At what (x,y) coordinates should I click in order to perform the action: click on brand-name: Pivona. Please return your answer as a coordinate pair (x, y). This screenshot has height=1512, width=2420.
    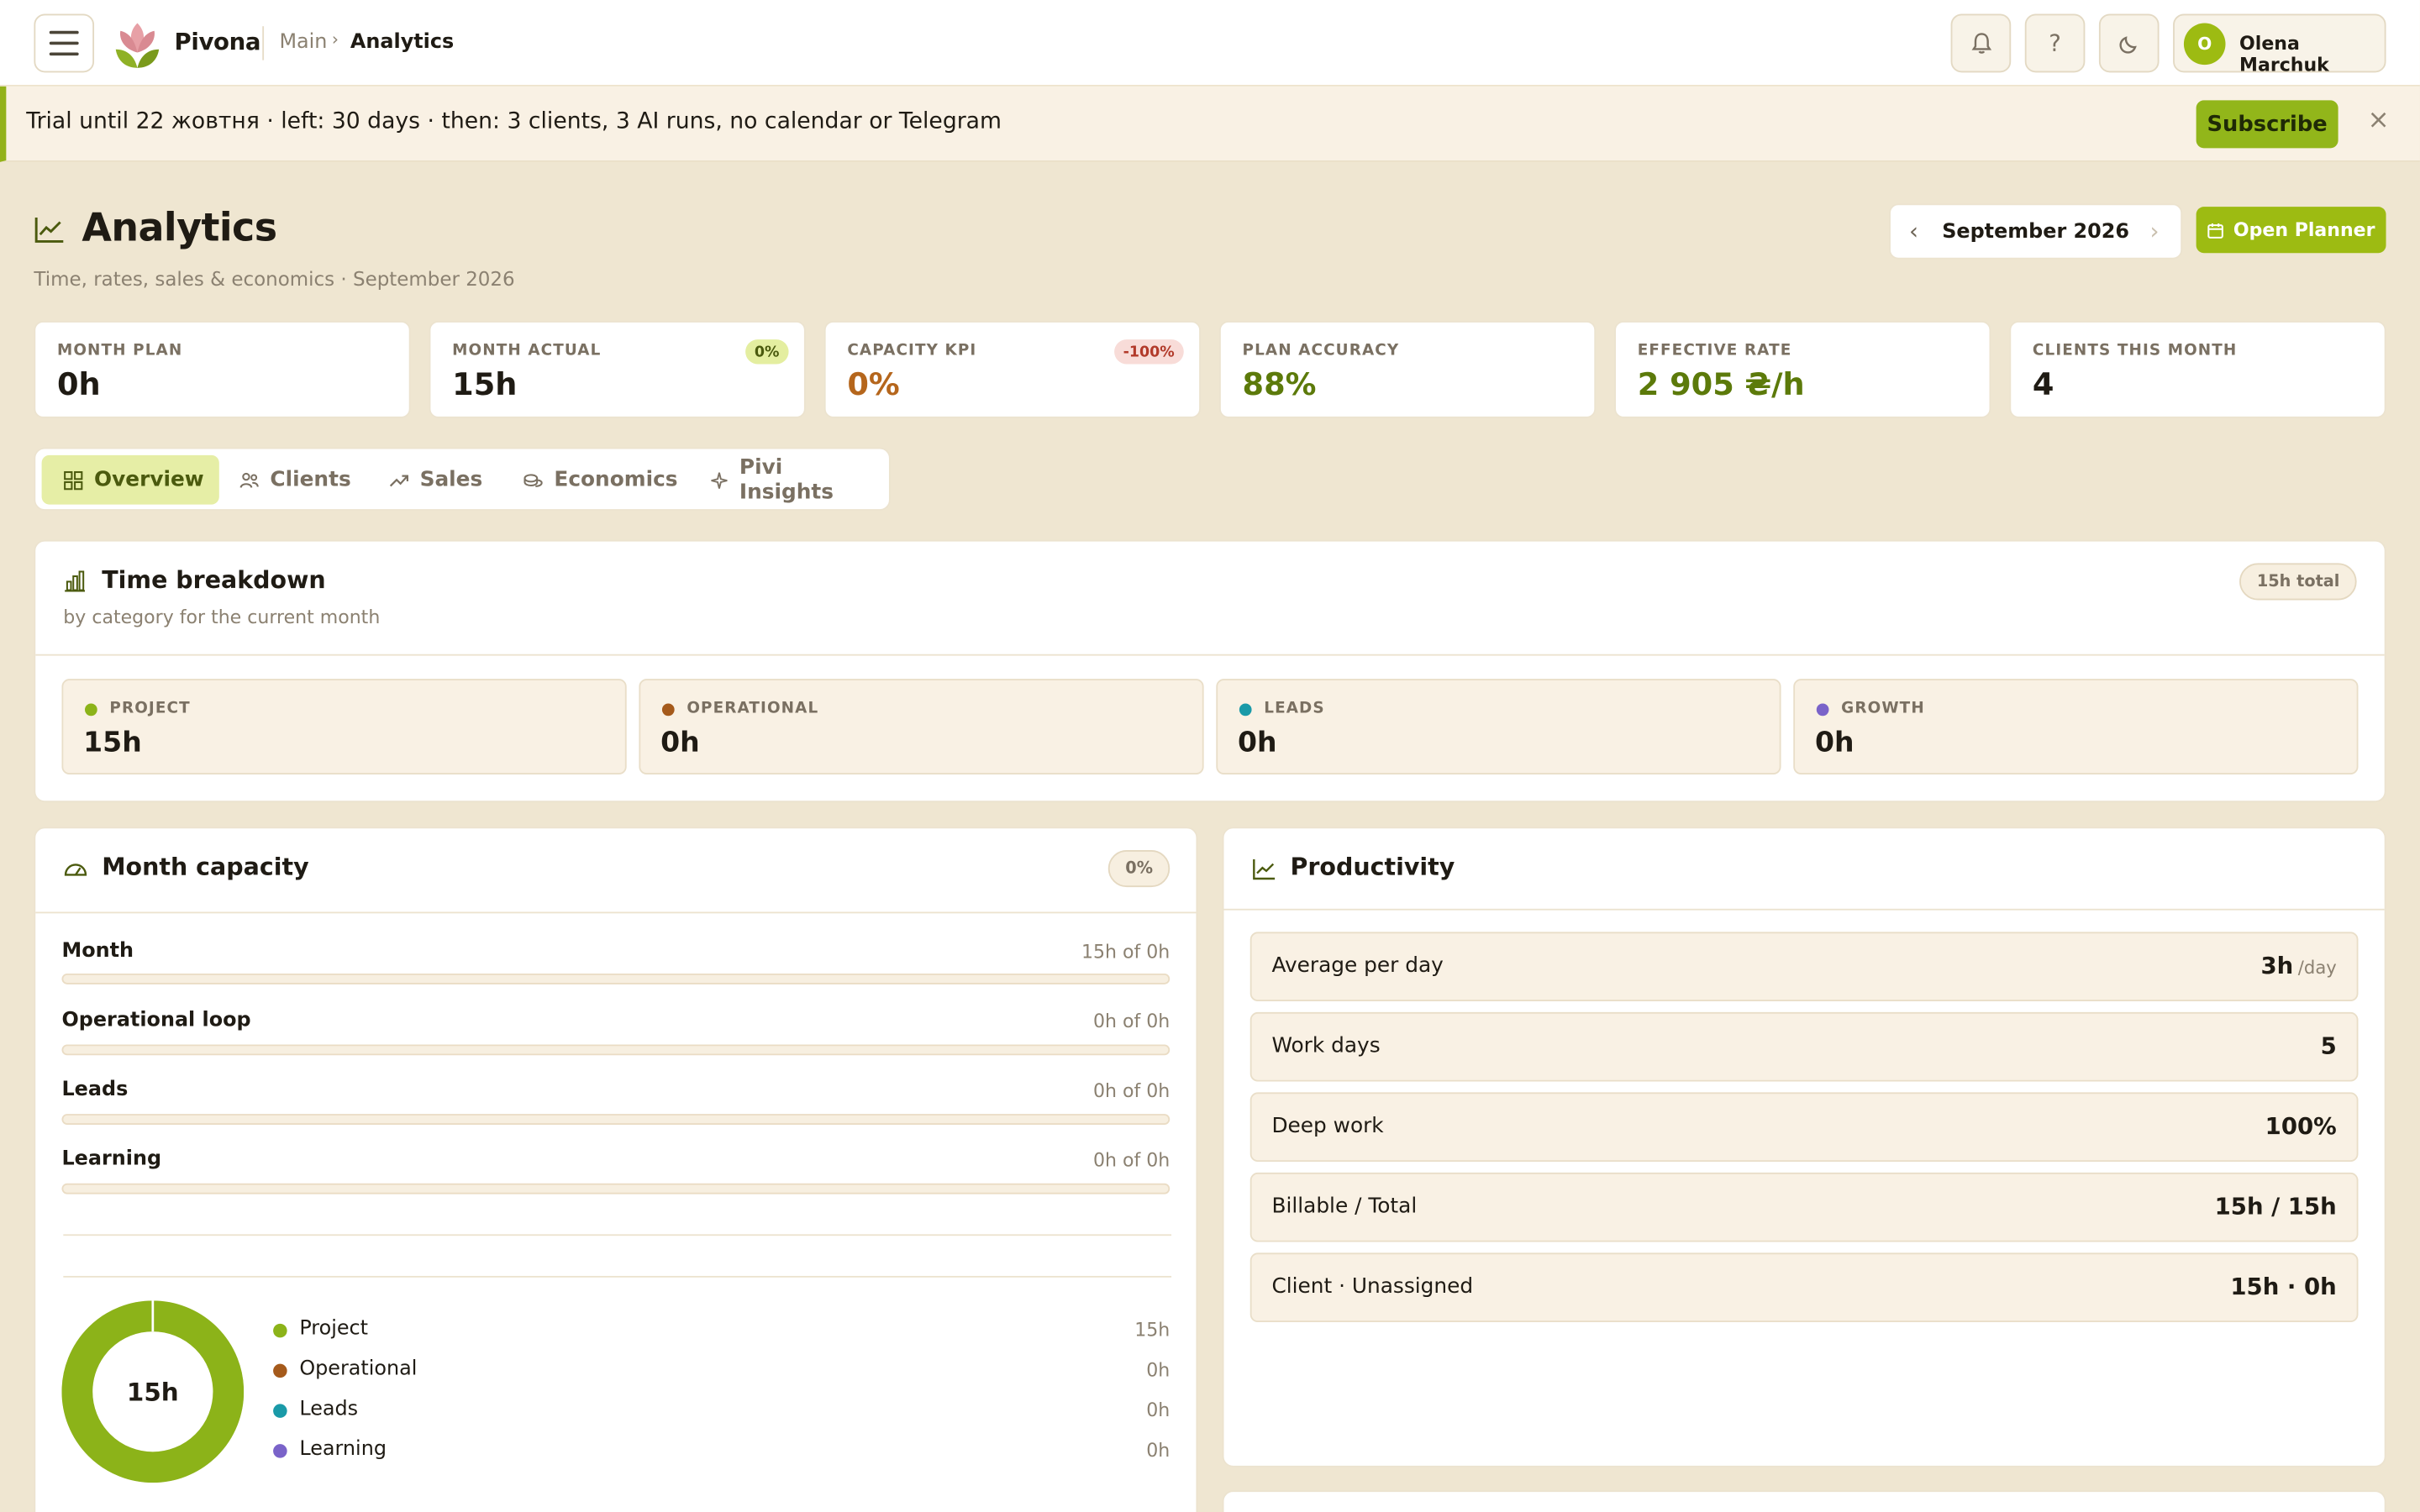
    Looking at the image, I should click on (218, 41).